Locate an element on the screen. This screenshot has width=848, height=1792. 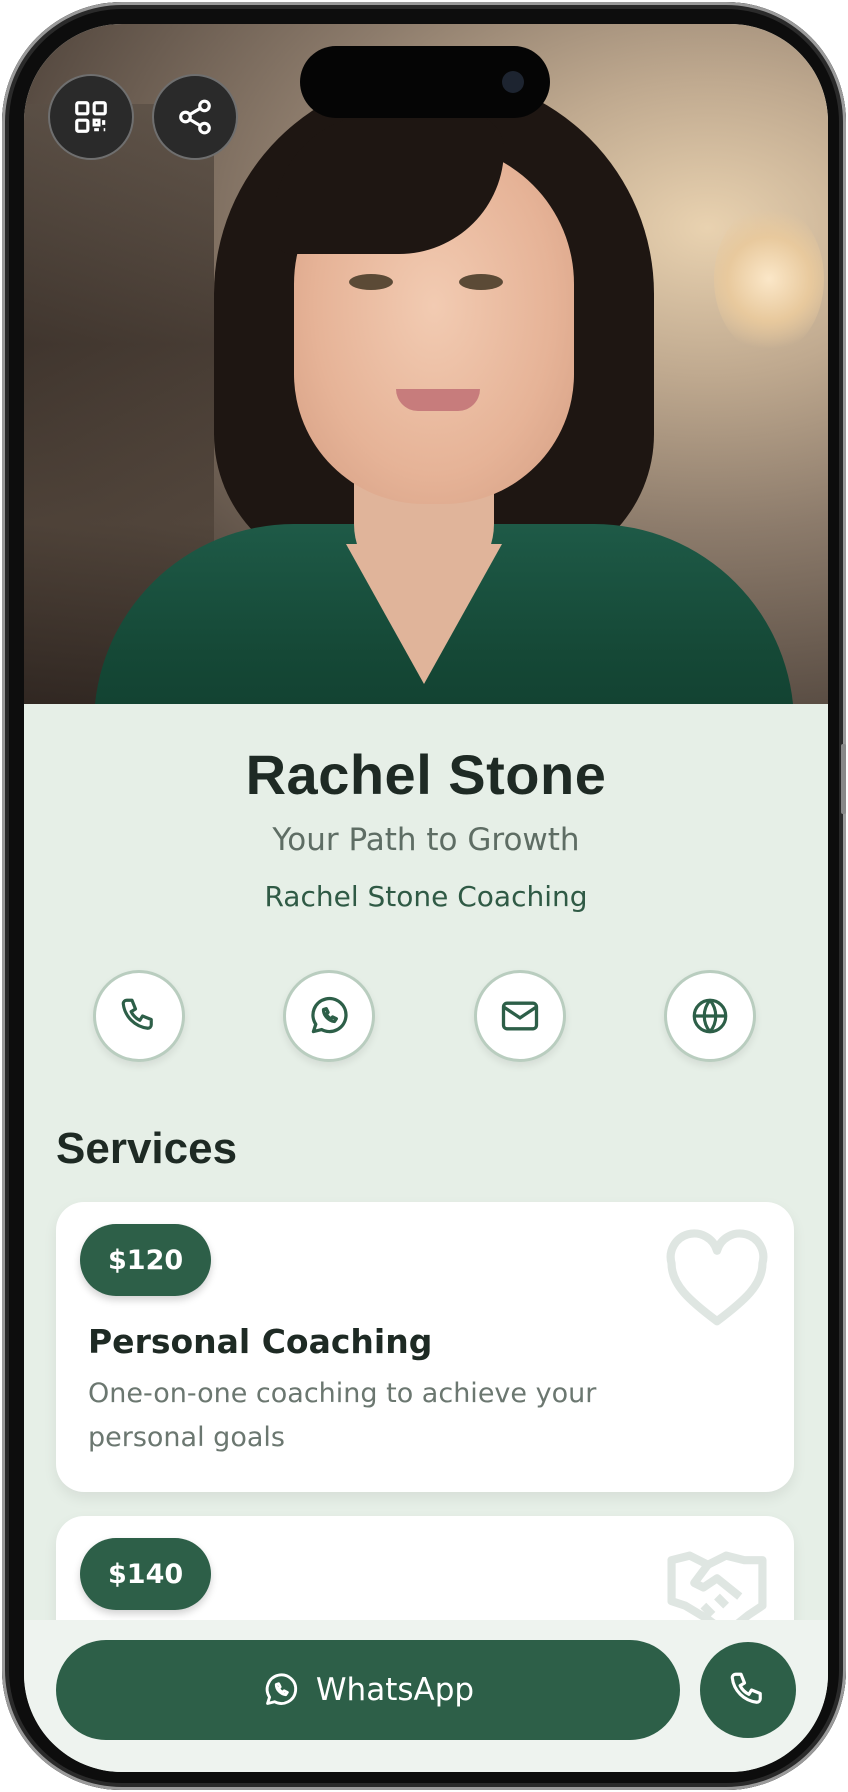
side-button is located at coordinates (843, 779).